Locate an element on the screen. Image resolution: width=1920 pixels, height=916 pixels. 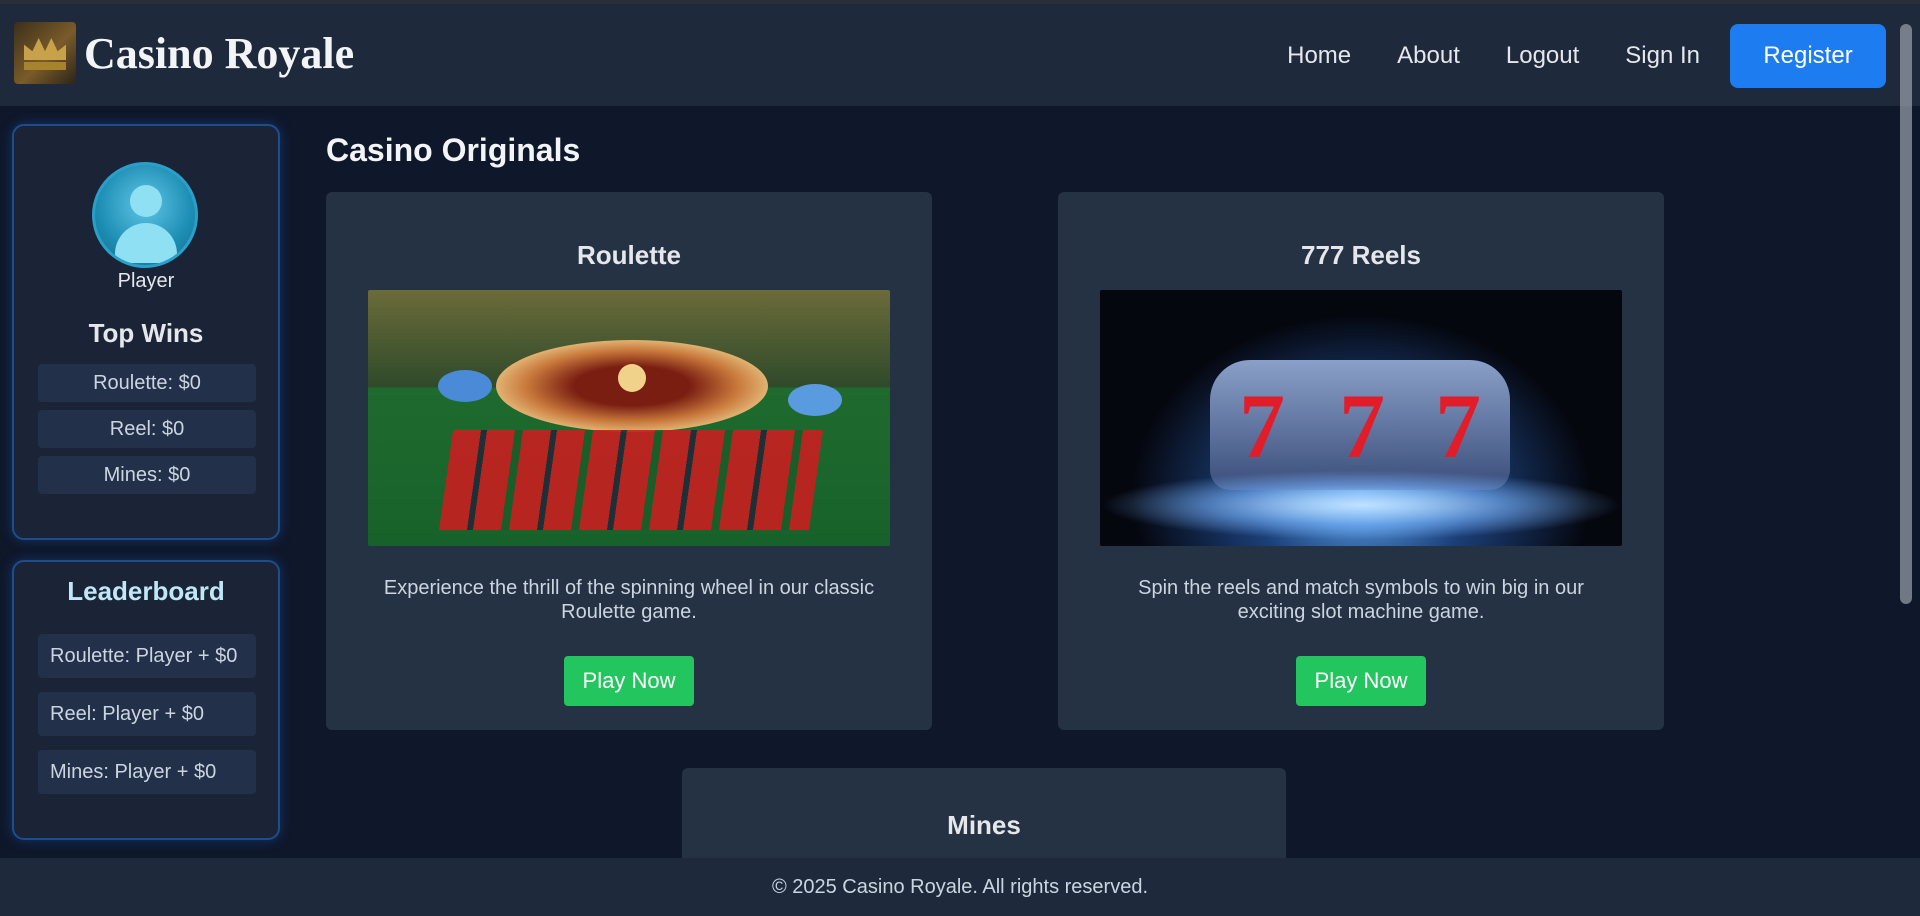
game-title: Mines is located at coordinates (984, 825).